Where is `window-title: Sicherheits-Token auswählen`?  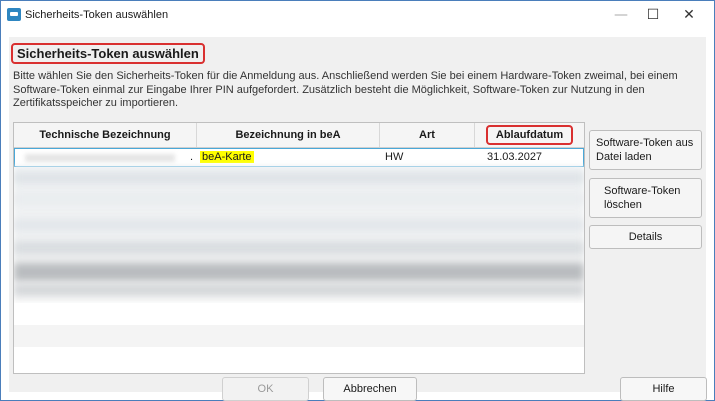
window-title: Sicherheits-Token auswählen is located at coordinates (97, 15).